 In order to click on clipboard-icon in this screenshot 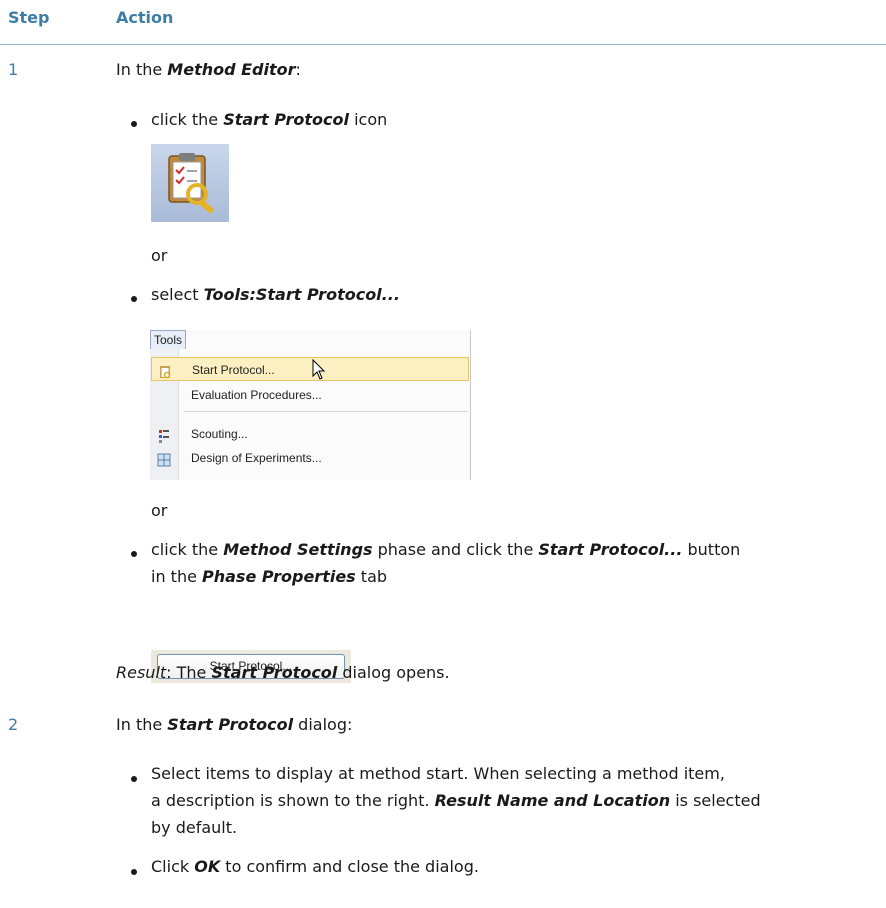, I will do `click(165, 371)`.